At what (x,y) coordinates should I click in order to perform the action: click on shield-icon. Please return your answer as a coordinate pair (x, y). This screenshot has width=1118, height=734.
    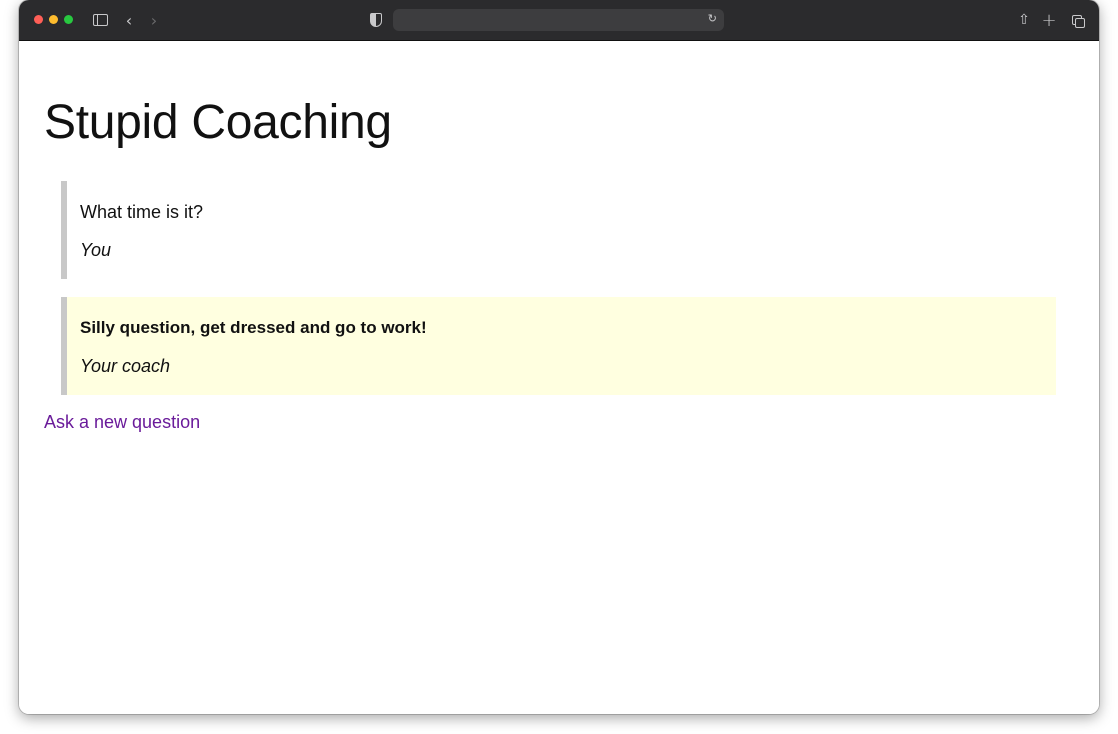
    Looking at the image, I should click on (376, 20).